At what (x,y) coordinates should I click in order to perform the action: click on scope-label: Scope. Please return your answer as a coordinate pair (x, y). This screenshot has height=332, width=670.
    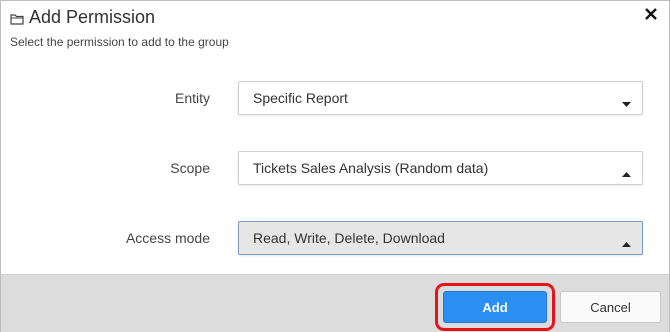
    Looking at the image, I should click on (190, 168).